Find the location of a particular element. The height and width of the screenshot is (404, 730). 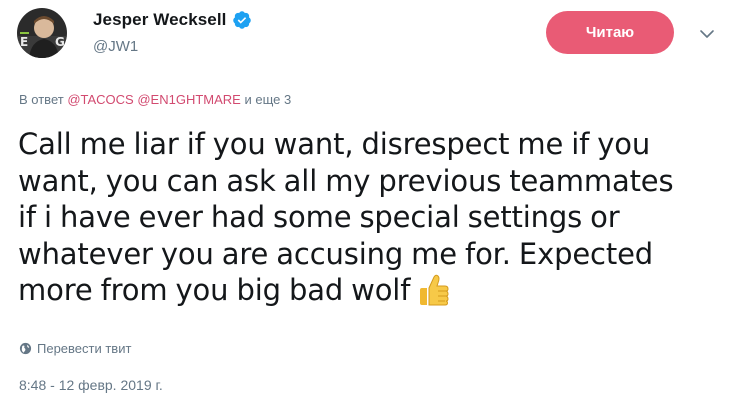

translate-label: Перевести твит is located at coordinates (84, 348).